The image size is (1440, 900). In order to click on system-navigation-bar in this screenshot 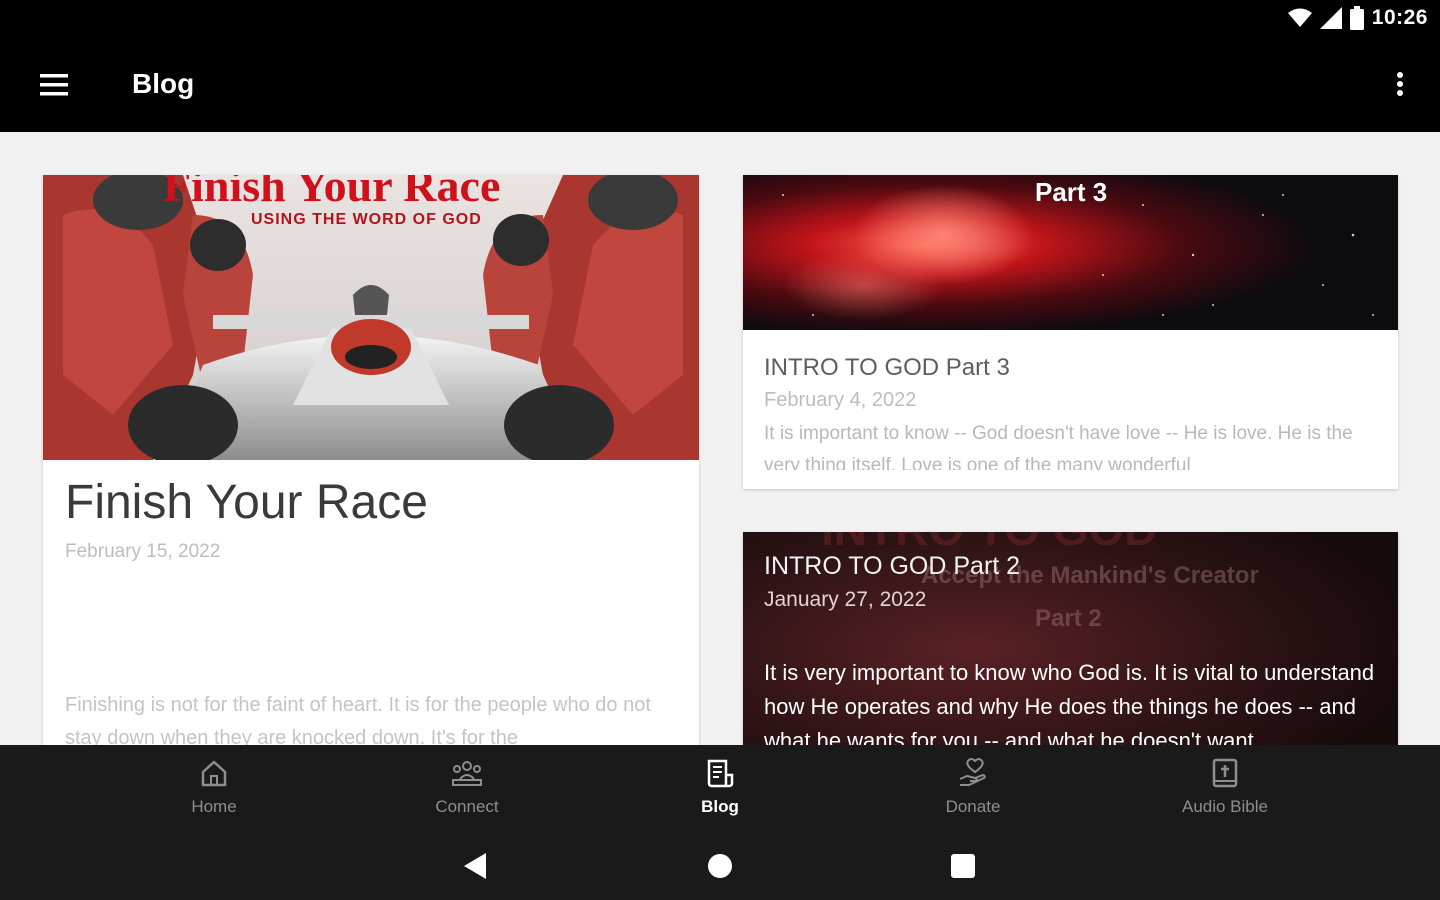, I will do `click(720, 867)`.